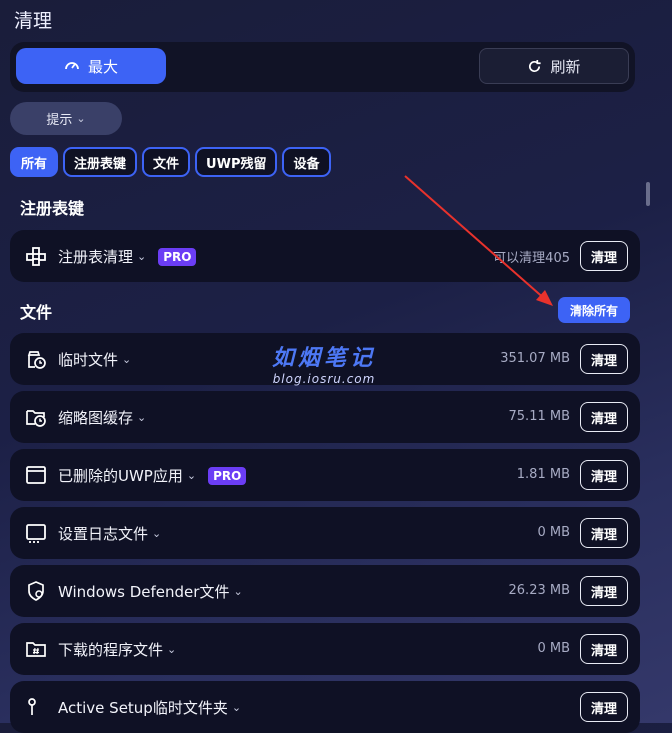 Image resolution: width=672 pixels, height=733 pixels. Describe the element at coordinates (36, 418) in the screenshot. I see `folder-clock-icon` at that location.